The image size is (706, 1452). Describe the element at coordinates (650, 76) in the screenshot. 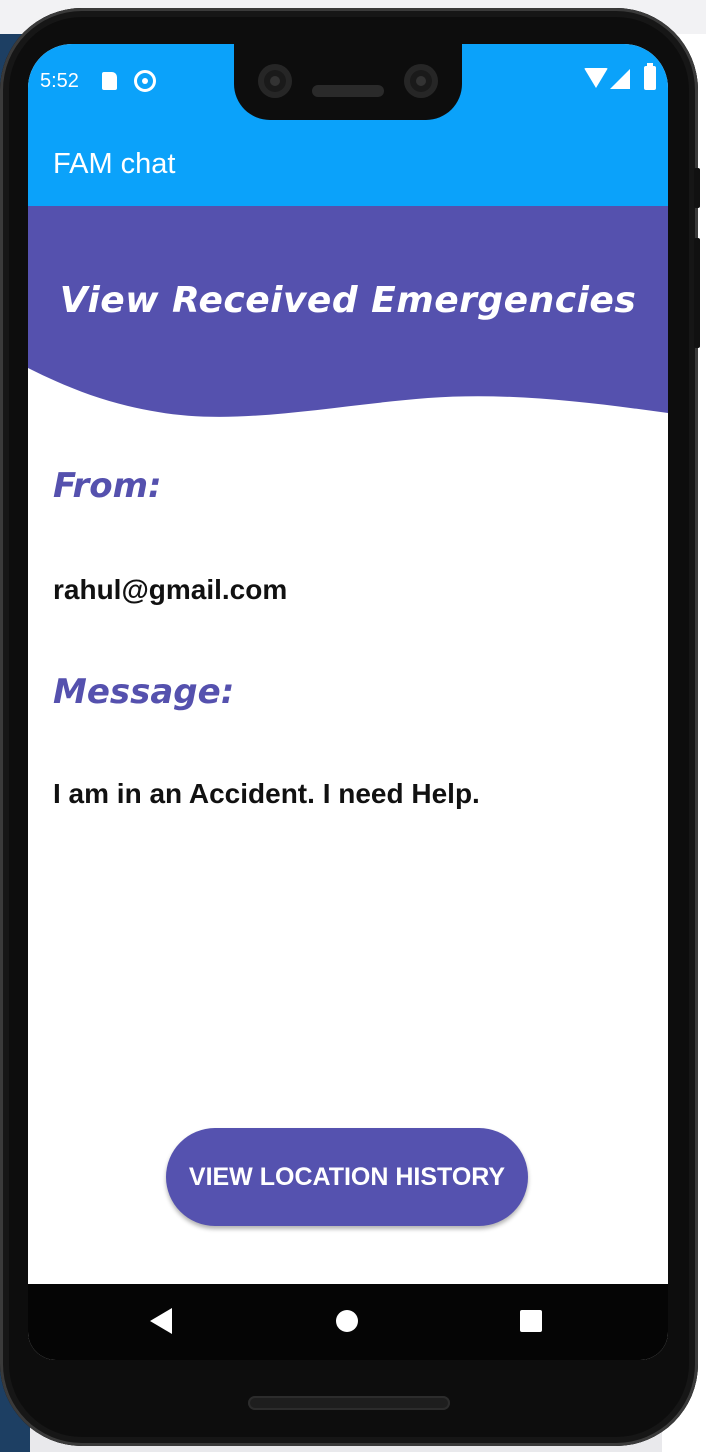

I see `battery-icon` at that location.